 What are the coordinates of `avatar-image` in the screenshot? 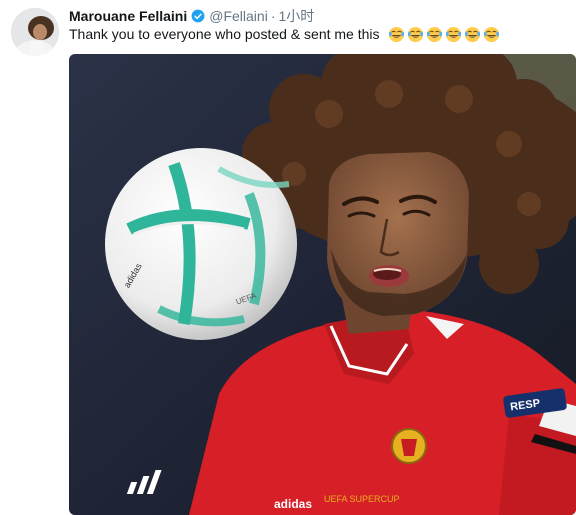 It's located at (35, 32).